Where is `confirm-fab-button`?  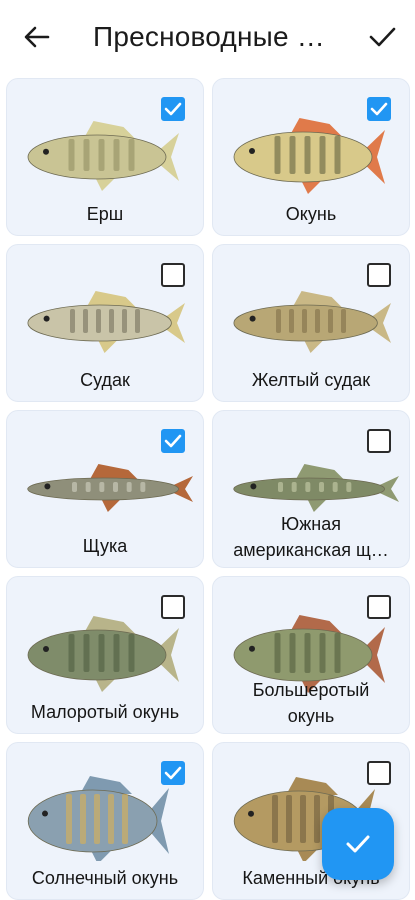 confirm-fab-button is located at coordinates (358, 844).